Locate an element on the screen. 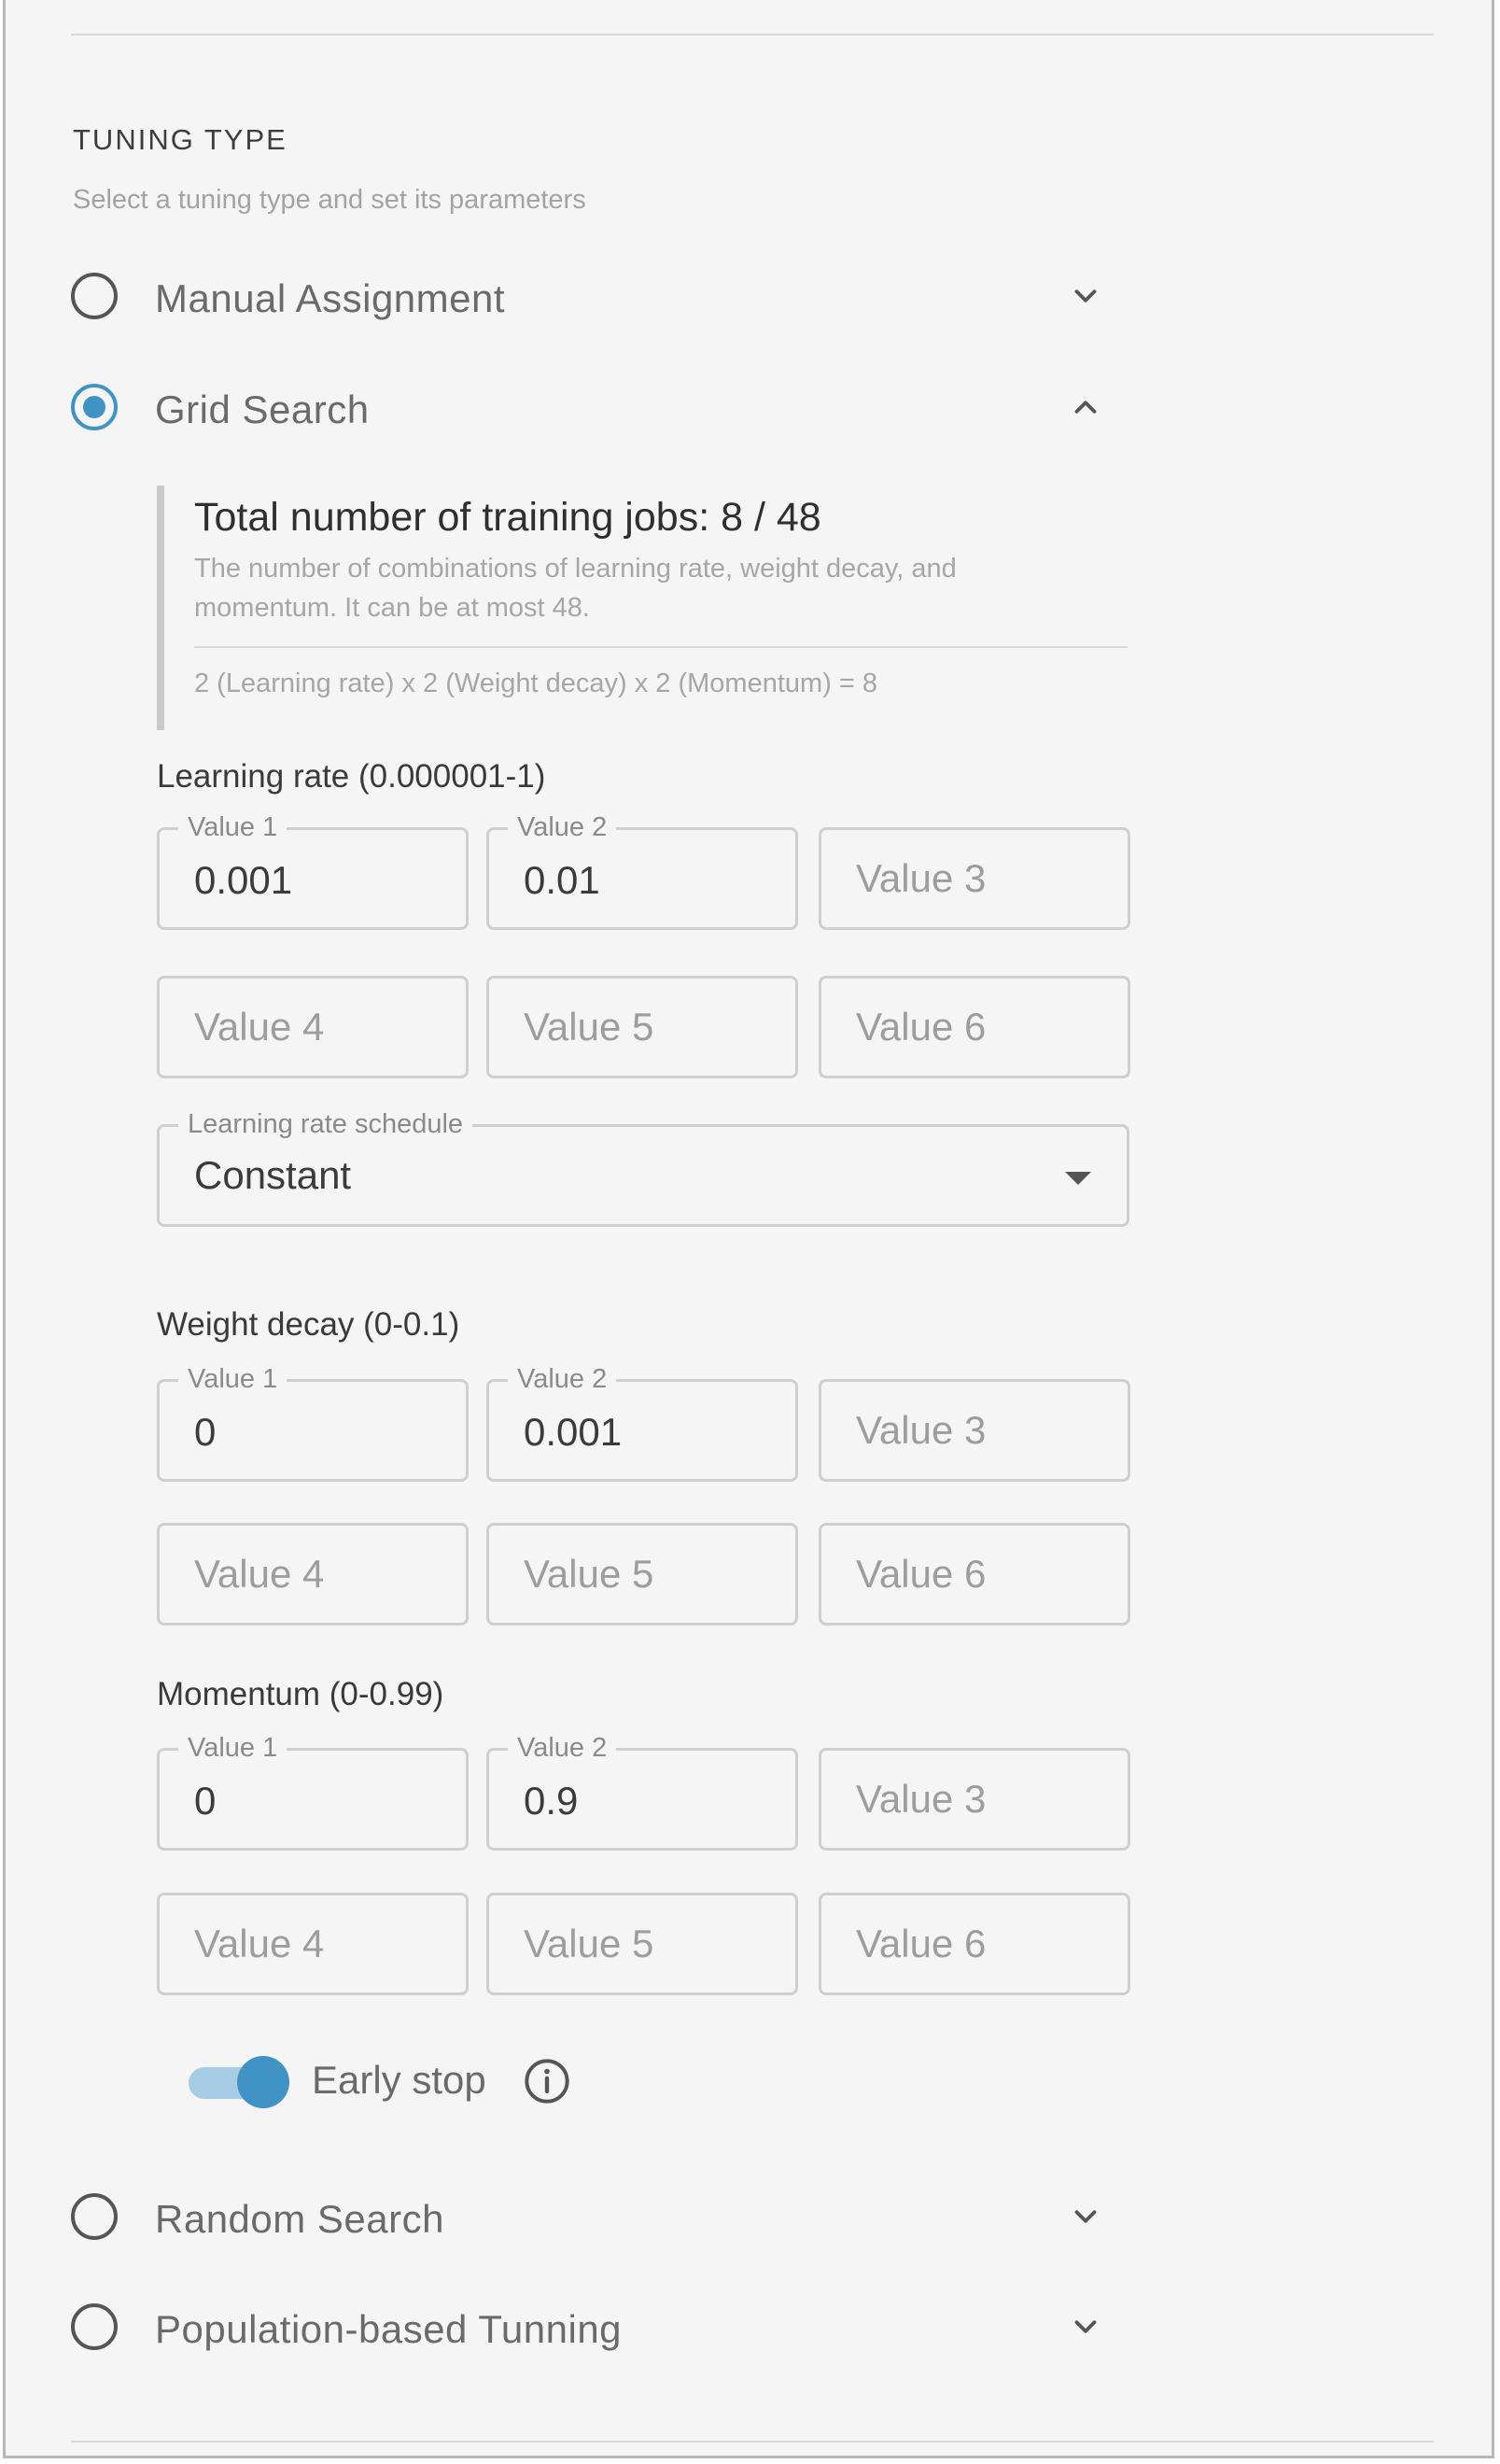 The width and height of the screenshot is (1500, 2464). learning-rate-schedule-select: Learning rate schedule Constant is located at coordinates (643, 1167).